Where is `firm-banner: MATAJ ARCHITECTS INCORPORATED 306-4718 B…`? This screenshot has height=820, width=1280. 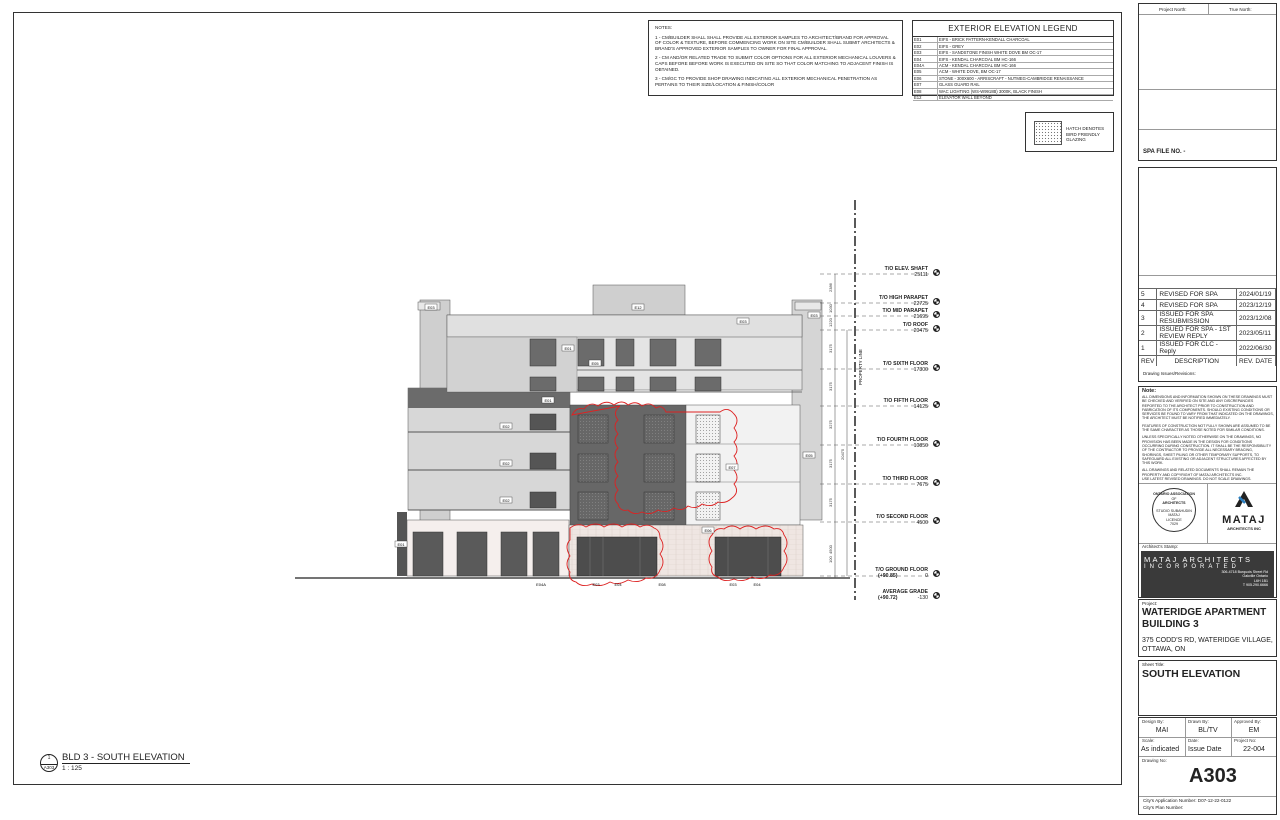 firm-banner: MATAJ ARCHITECTS INCORPORATED 306-4718 B… is located at coordinates (1207, 574).